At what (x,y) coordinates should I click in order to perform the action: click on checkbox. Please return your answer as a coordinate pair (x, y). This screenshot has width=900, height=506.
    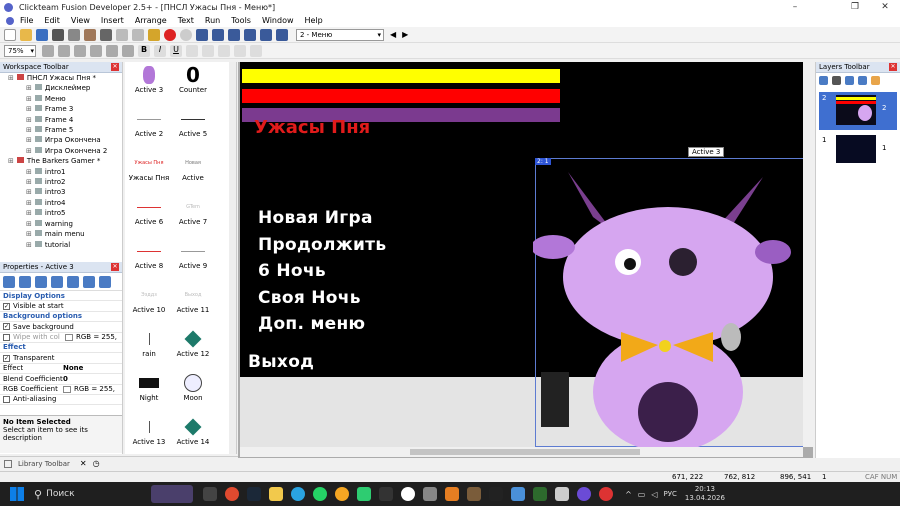
    Looking at the image, I should click on (6, 337).